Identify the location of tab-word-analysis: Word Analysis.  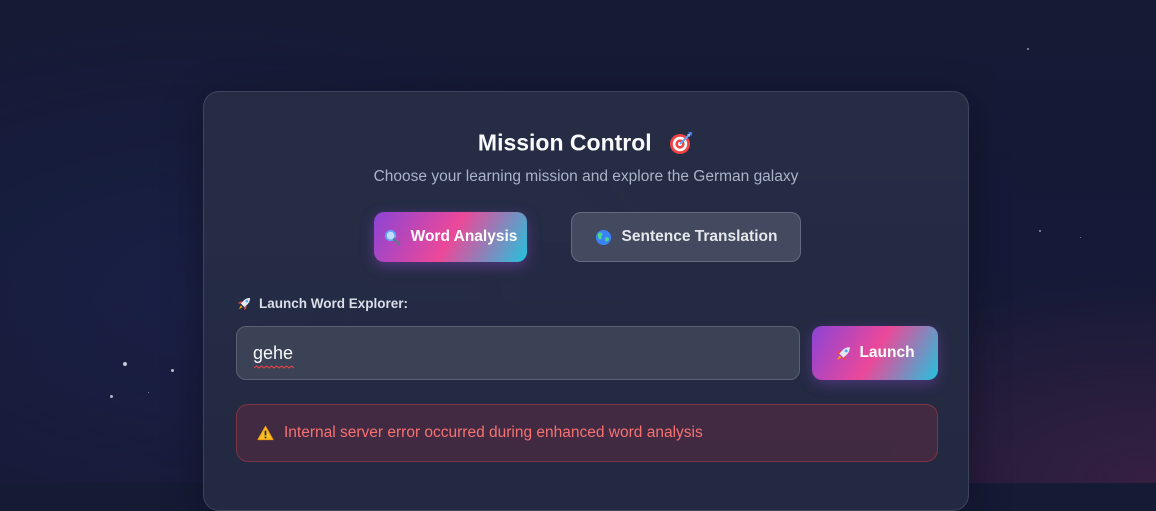
(450, 237).